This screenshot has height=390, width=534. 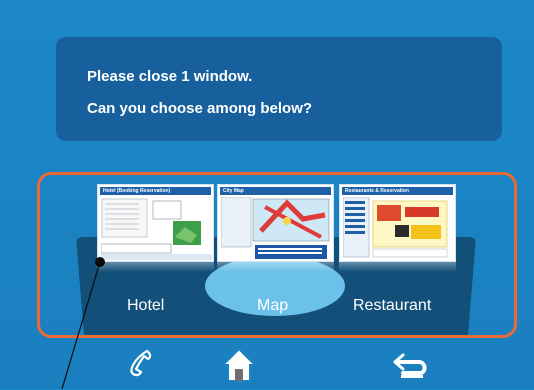 What do you see at coordinates (81, 325) in the screenshot?
I see `pointer-line` at bounding box center [81, 325].